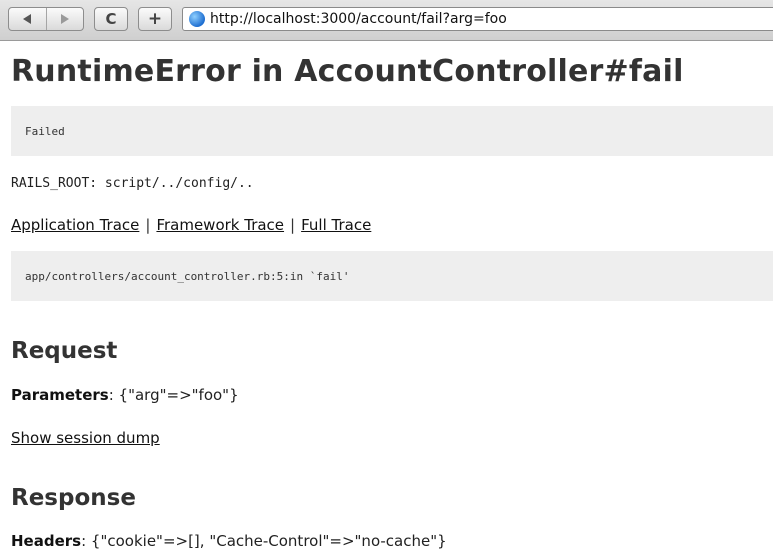 This screenshot has height=558, width=773. I want to click on application-trace-link: Application Trace, so click(75, 225).